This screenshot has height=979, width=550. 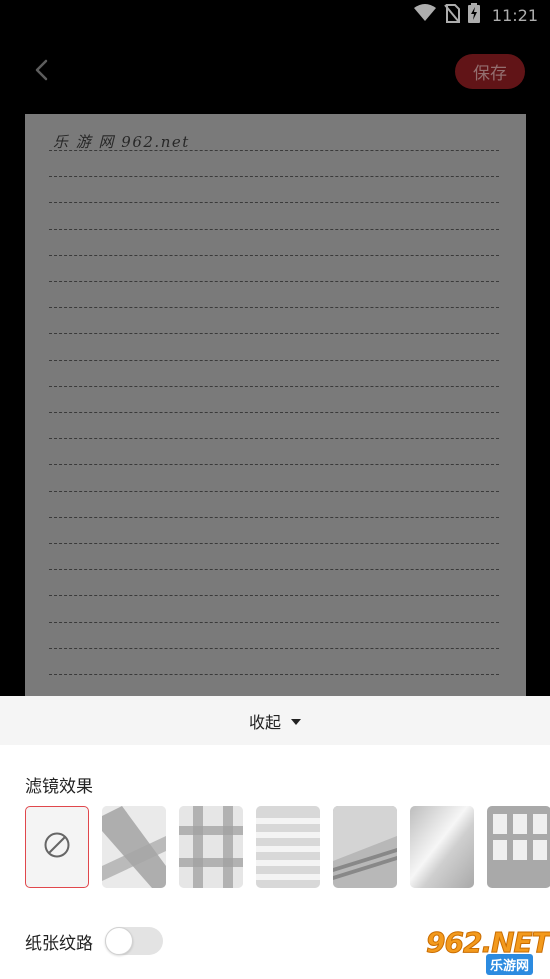 I want to click on filter-shadow-grid, so click(x=518, y=847).